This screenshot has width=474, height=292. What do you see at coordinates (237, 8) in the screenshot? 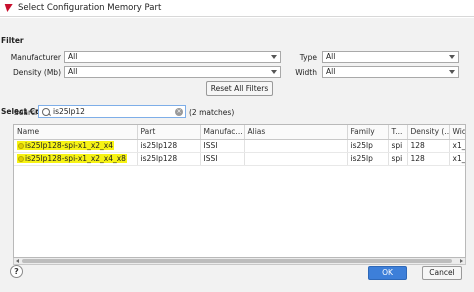
I see `title-bar: Select Configuration Memory Part` at bounding box center [237, 8].